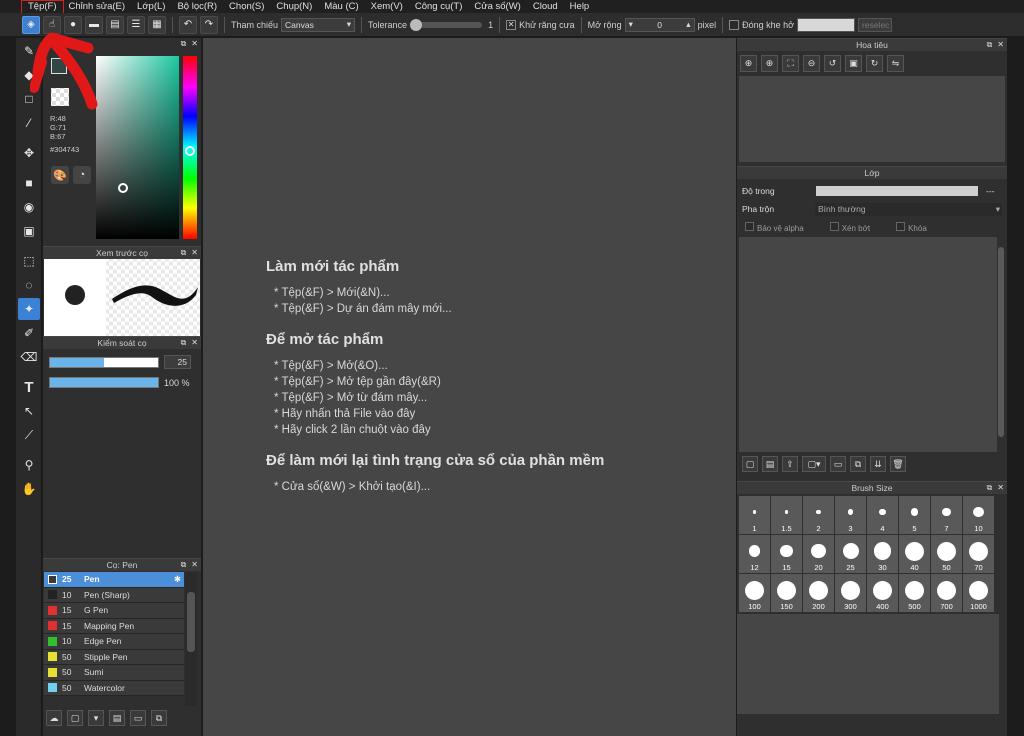  What do you see at coordinates (990, 191) in the screenshot?
I see `more-icon: ---` at bounding box center [990, 191].